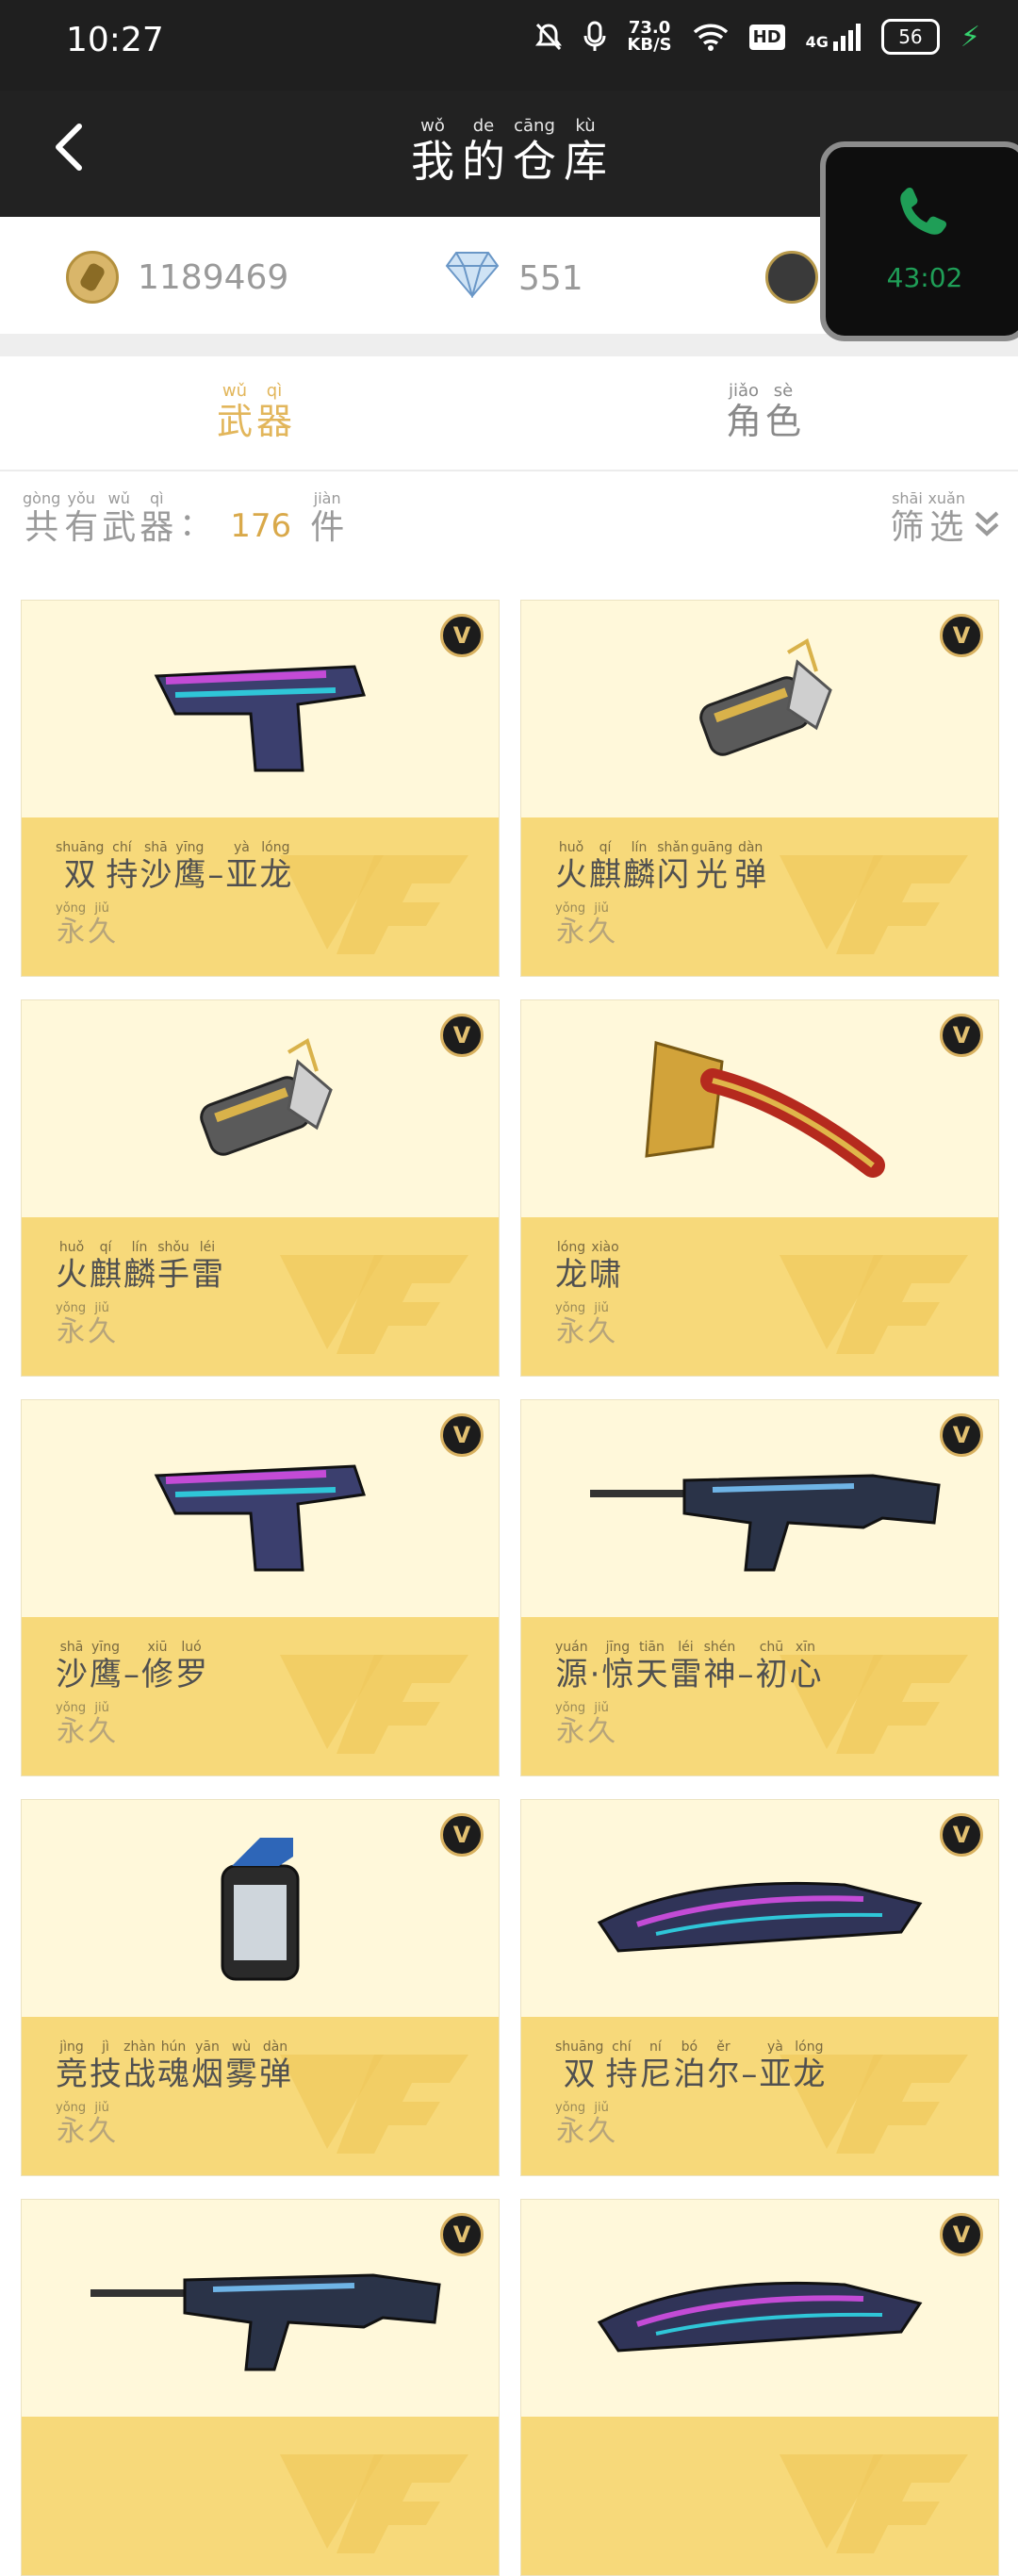 This screenshot has height=2576, width=1018. I want to click on weapon-card: Vjìng 竞 jì 技 zhàn 战 hún 魂 yān 烟 wù 雾 dàn 弹 yǒng 永 jiǔ 久, so click(260, 1987).